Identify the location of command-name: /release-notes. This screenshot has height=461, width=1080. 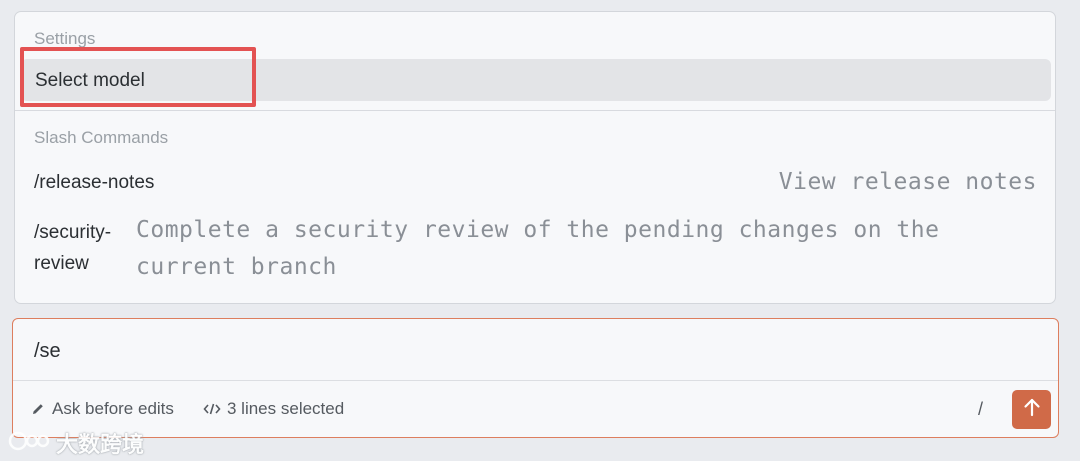
(94, 182).